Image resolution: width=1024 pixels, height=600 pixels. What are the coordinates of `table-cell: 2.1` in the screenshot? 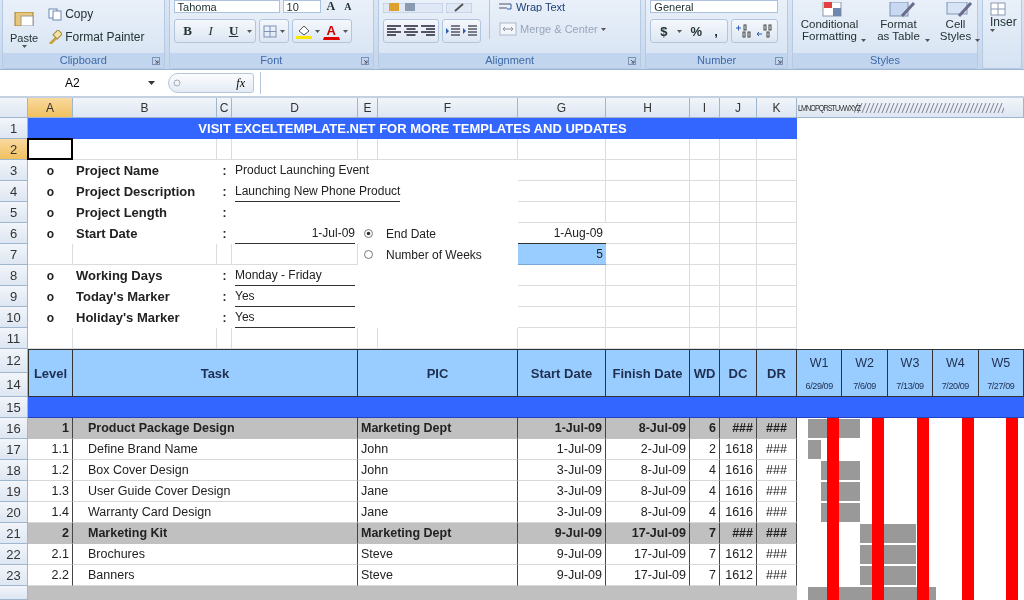 It's located at (50, 554).